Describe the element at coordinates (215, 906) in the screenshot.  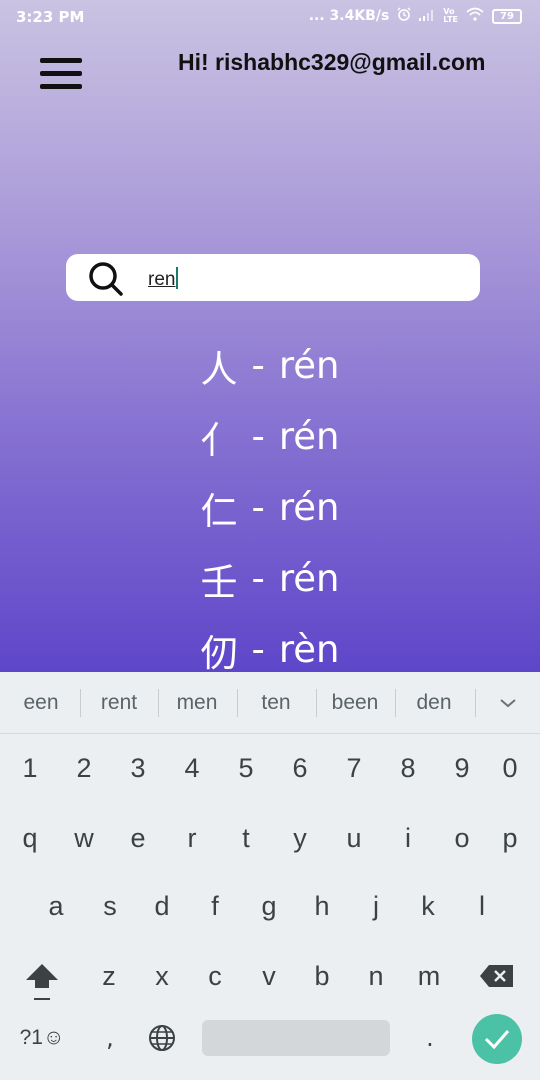
I see `key: f` at that location.